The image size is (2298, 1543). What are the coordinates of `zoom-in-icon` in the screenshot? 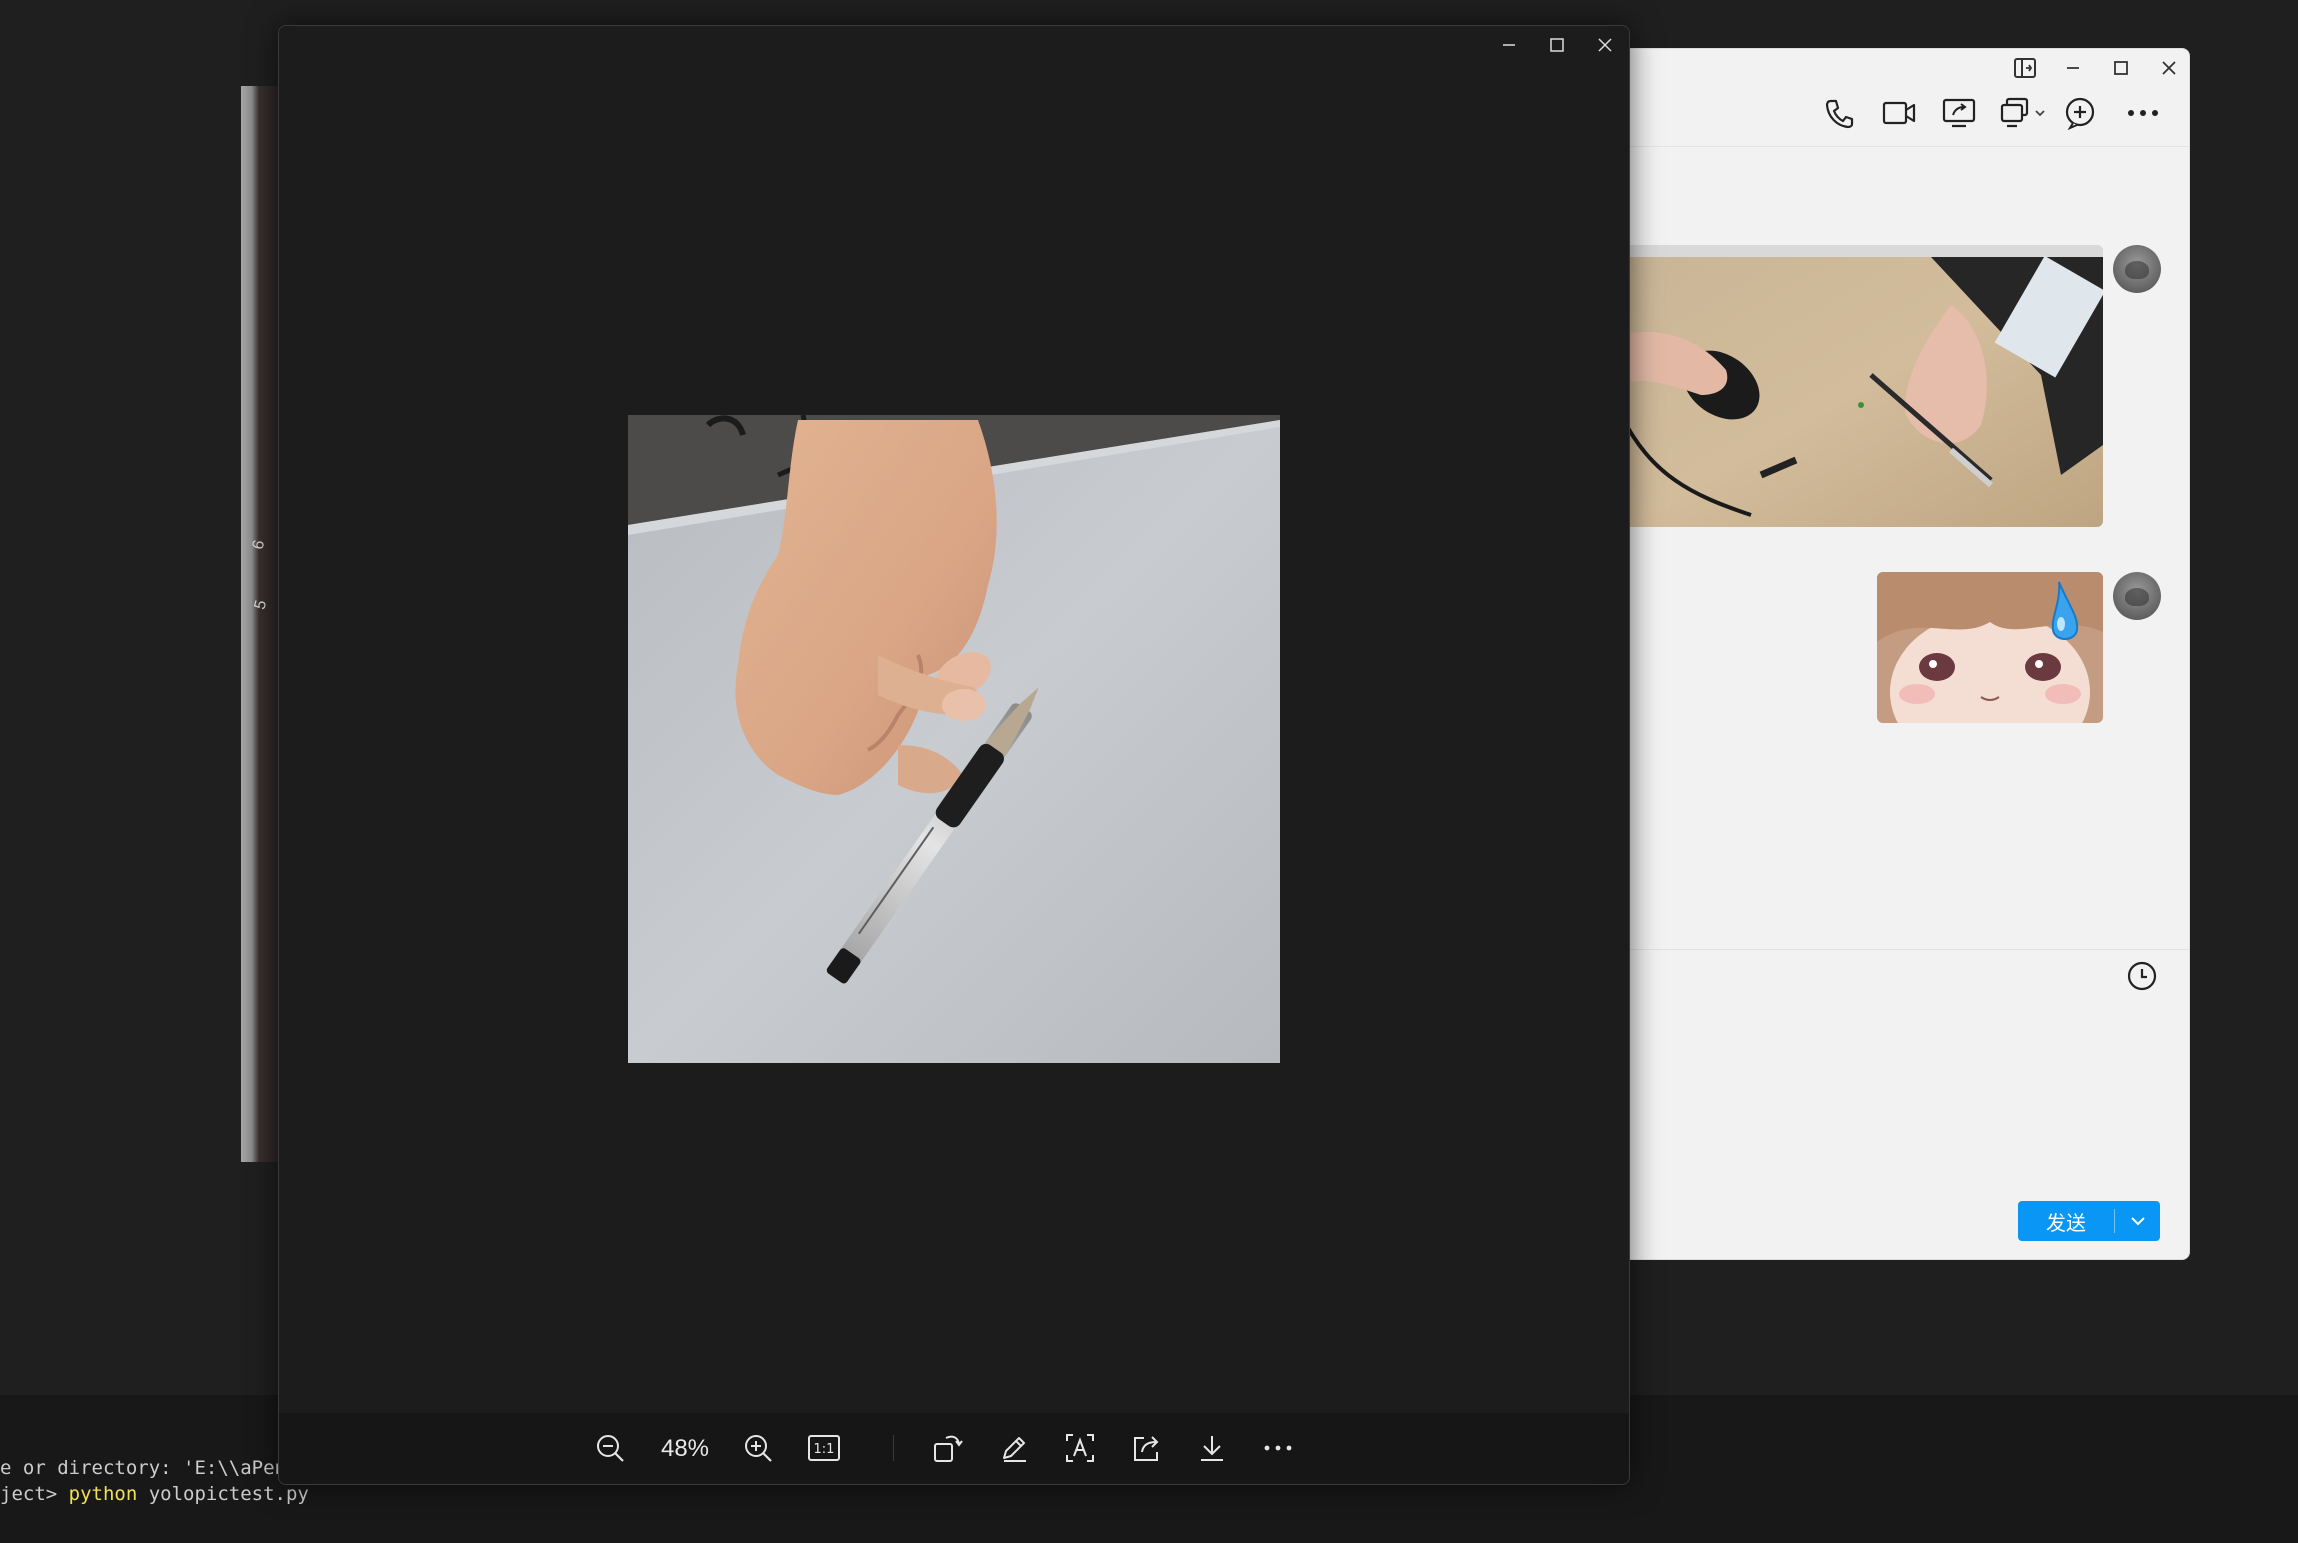 It's located at (758, 1448).